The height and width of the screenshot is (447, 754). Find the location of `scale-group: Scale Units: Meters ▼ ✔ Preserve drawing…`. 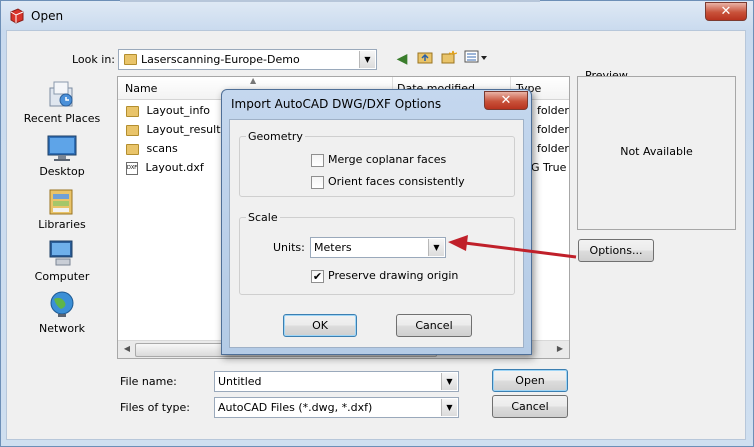

scale-group: Scale Units: Meters ▼ ✔ Preserve drawing… is located at coordinates (377, 253).